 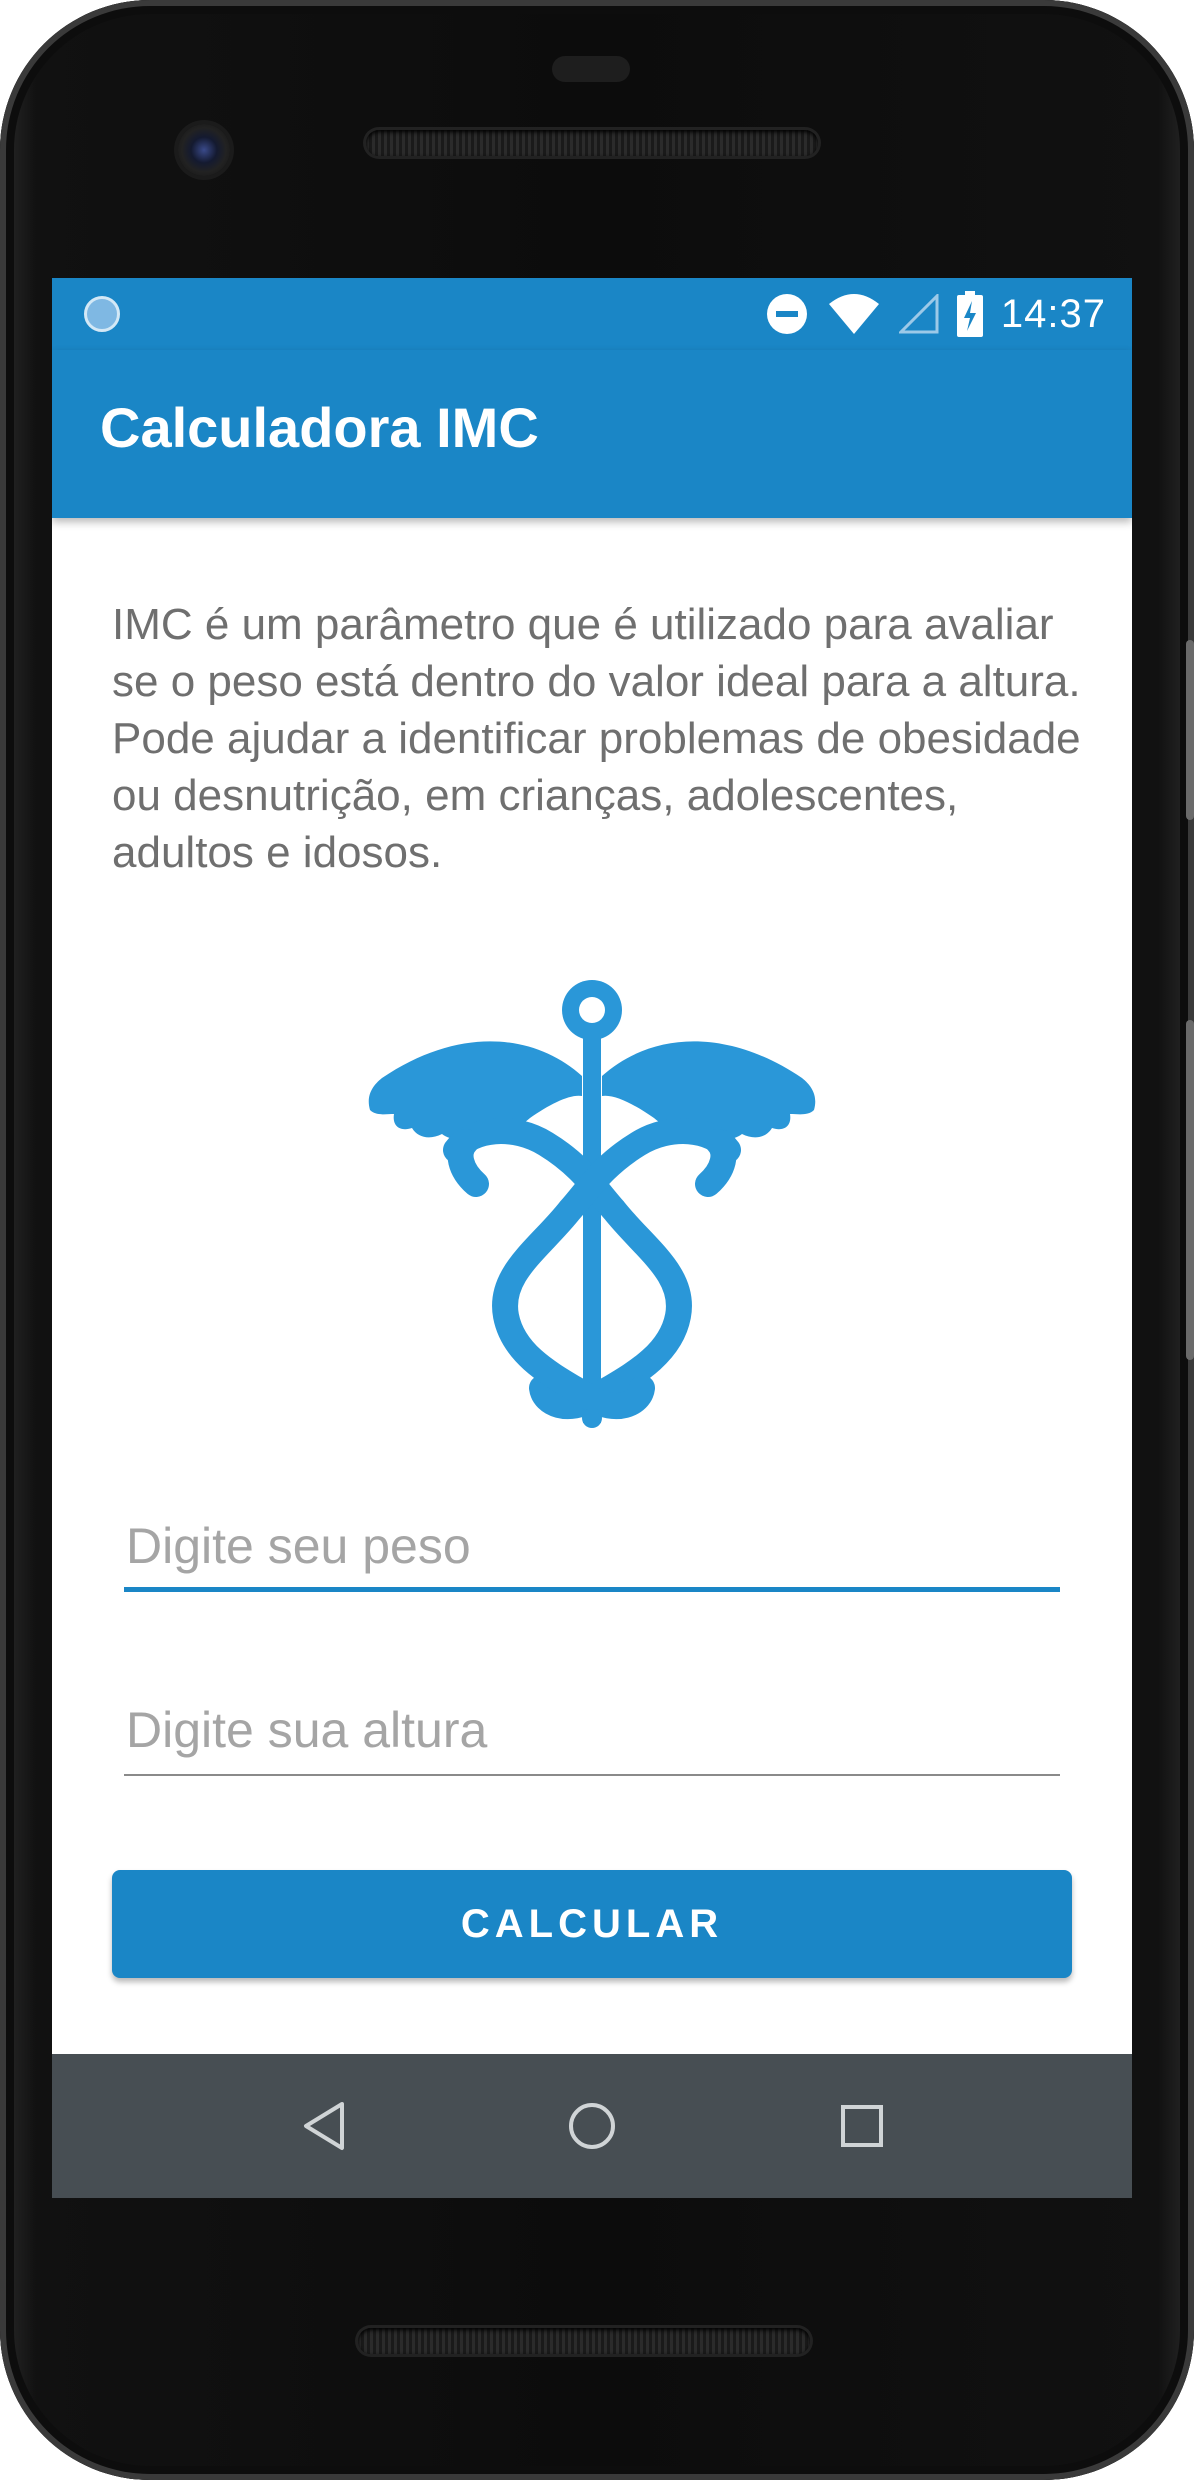 What do you see at coordinates (853, 314) in the screenshot?
I see `wifi-icon` at bounding box center [853, 314].